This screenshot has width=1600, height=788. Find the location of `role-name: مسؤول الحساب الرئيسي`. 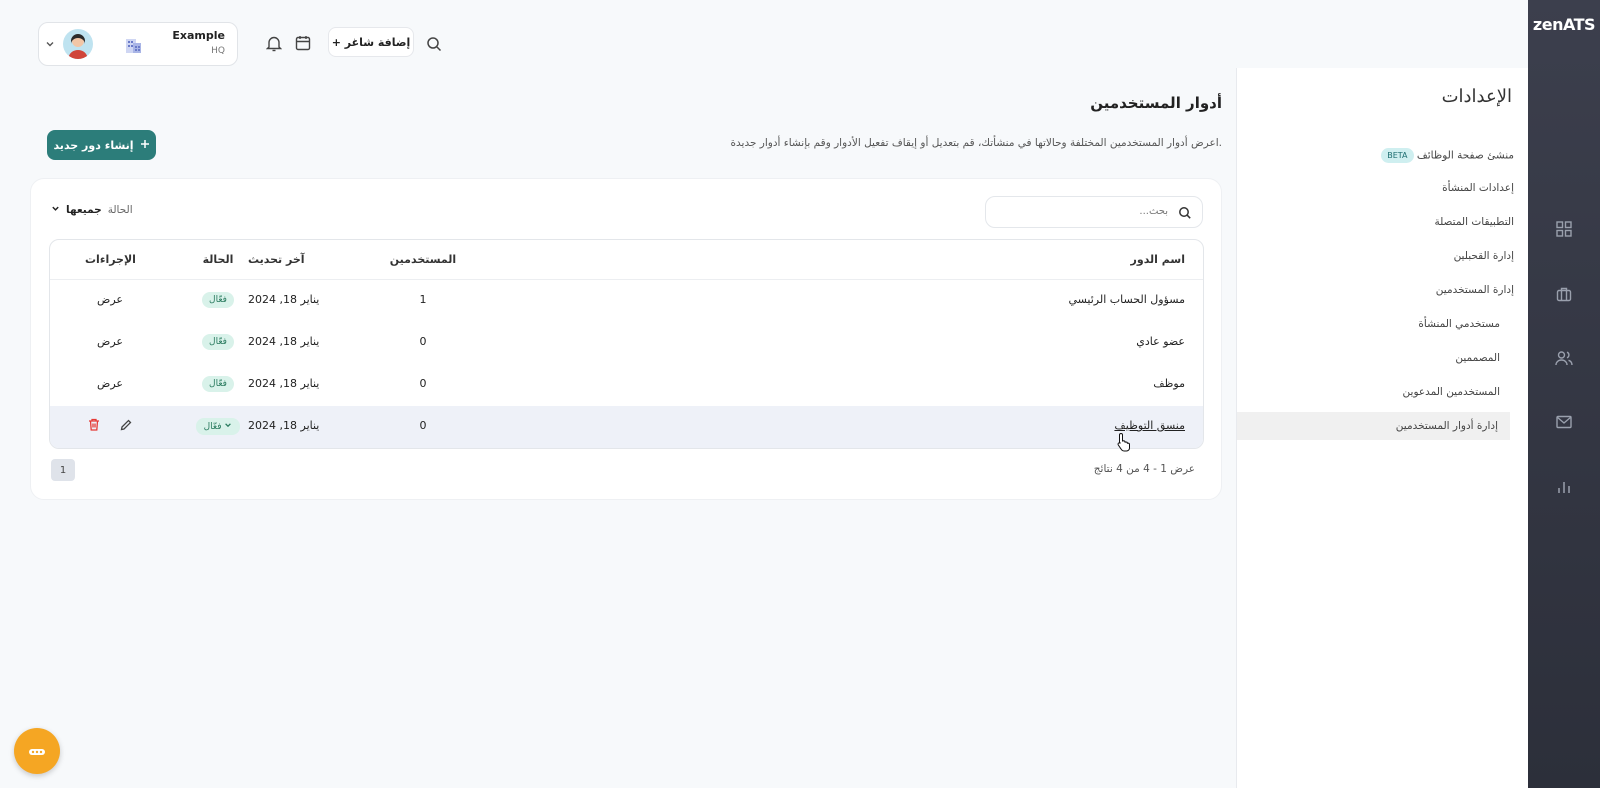

role-name: مسؤول الحساب الرئيسي is located at coordinates (1126, 299).